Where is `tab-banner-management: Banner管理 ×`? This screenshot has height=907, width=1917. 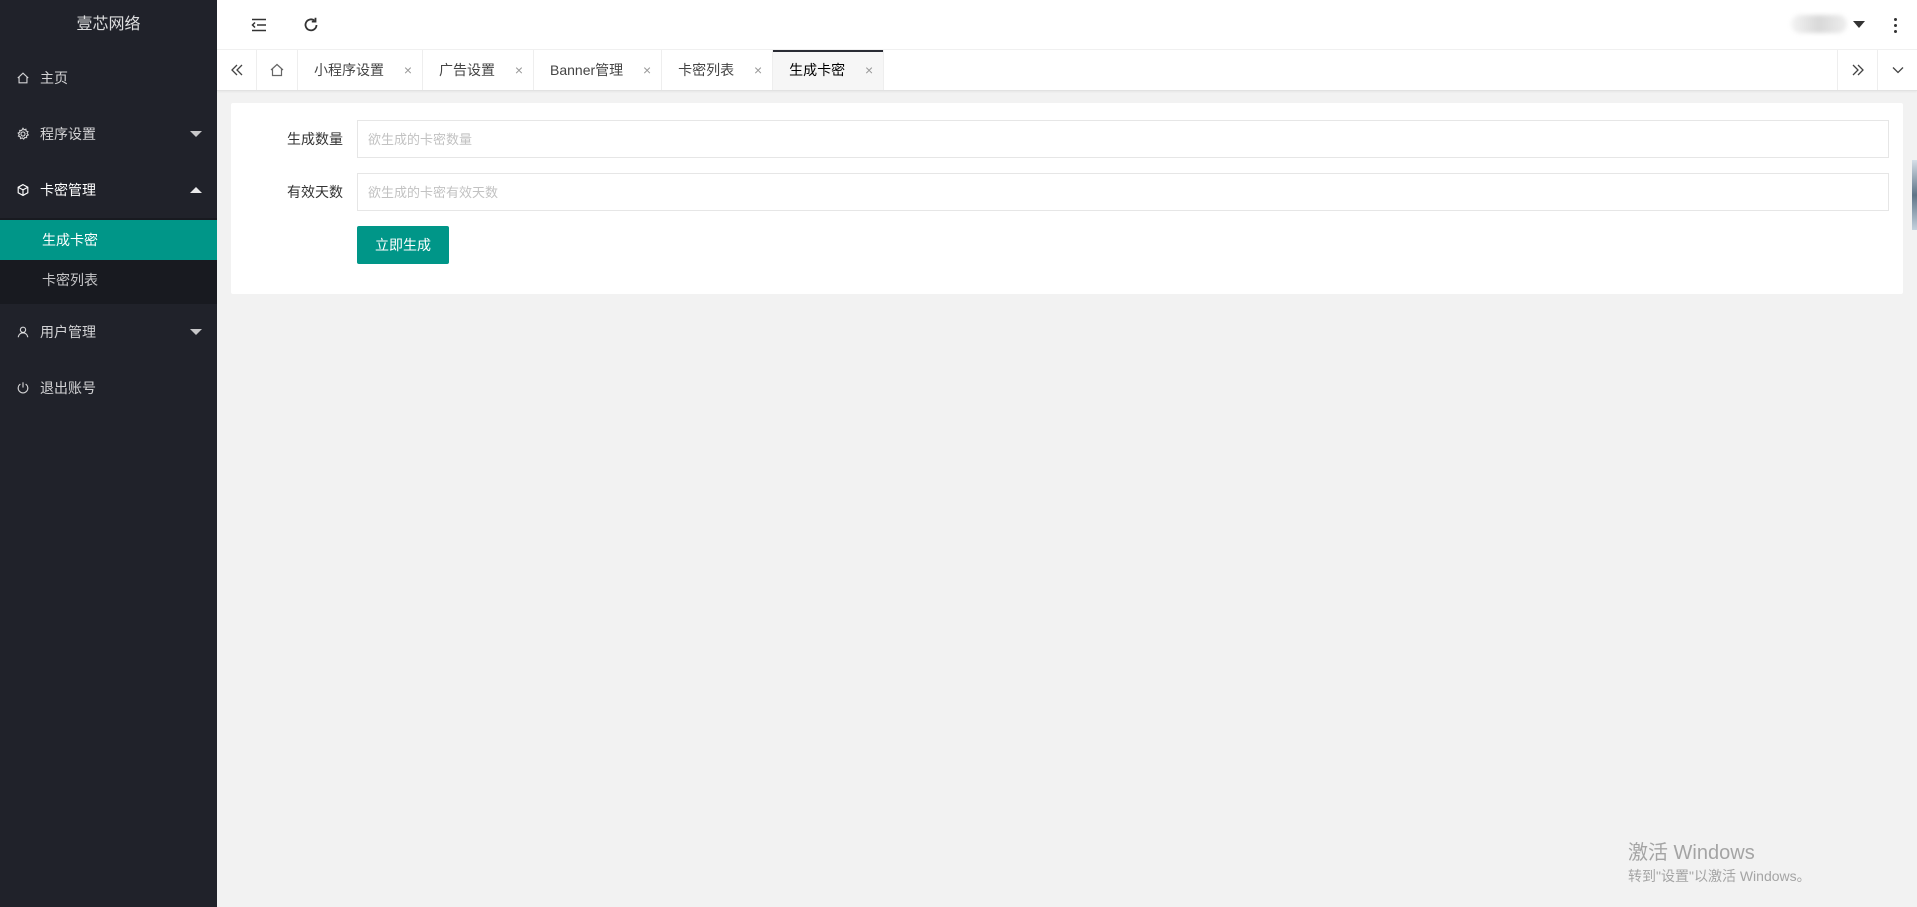 tab-banner-management: Banner管理 × is located at coordinates (598, 70).